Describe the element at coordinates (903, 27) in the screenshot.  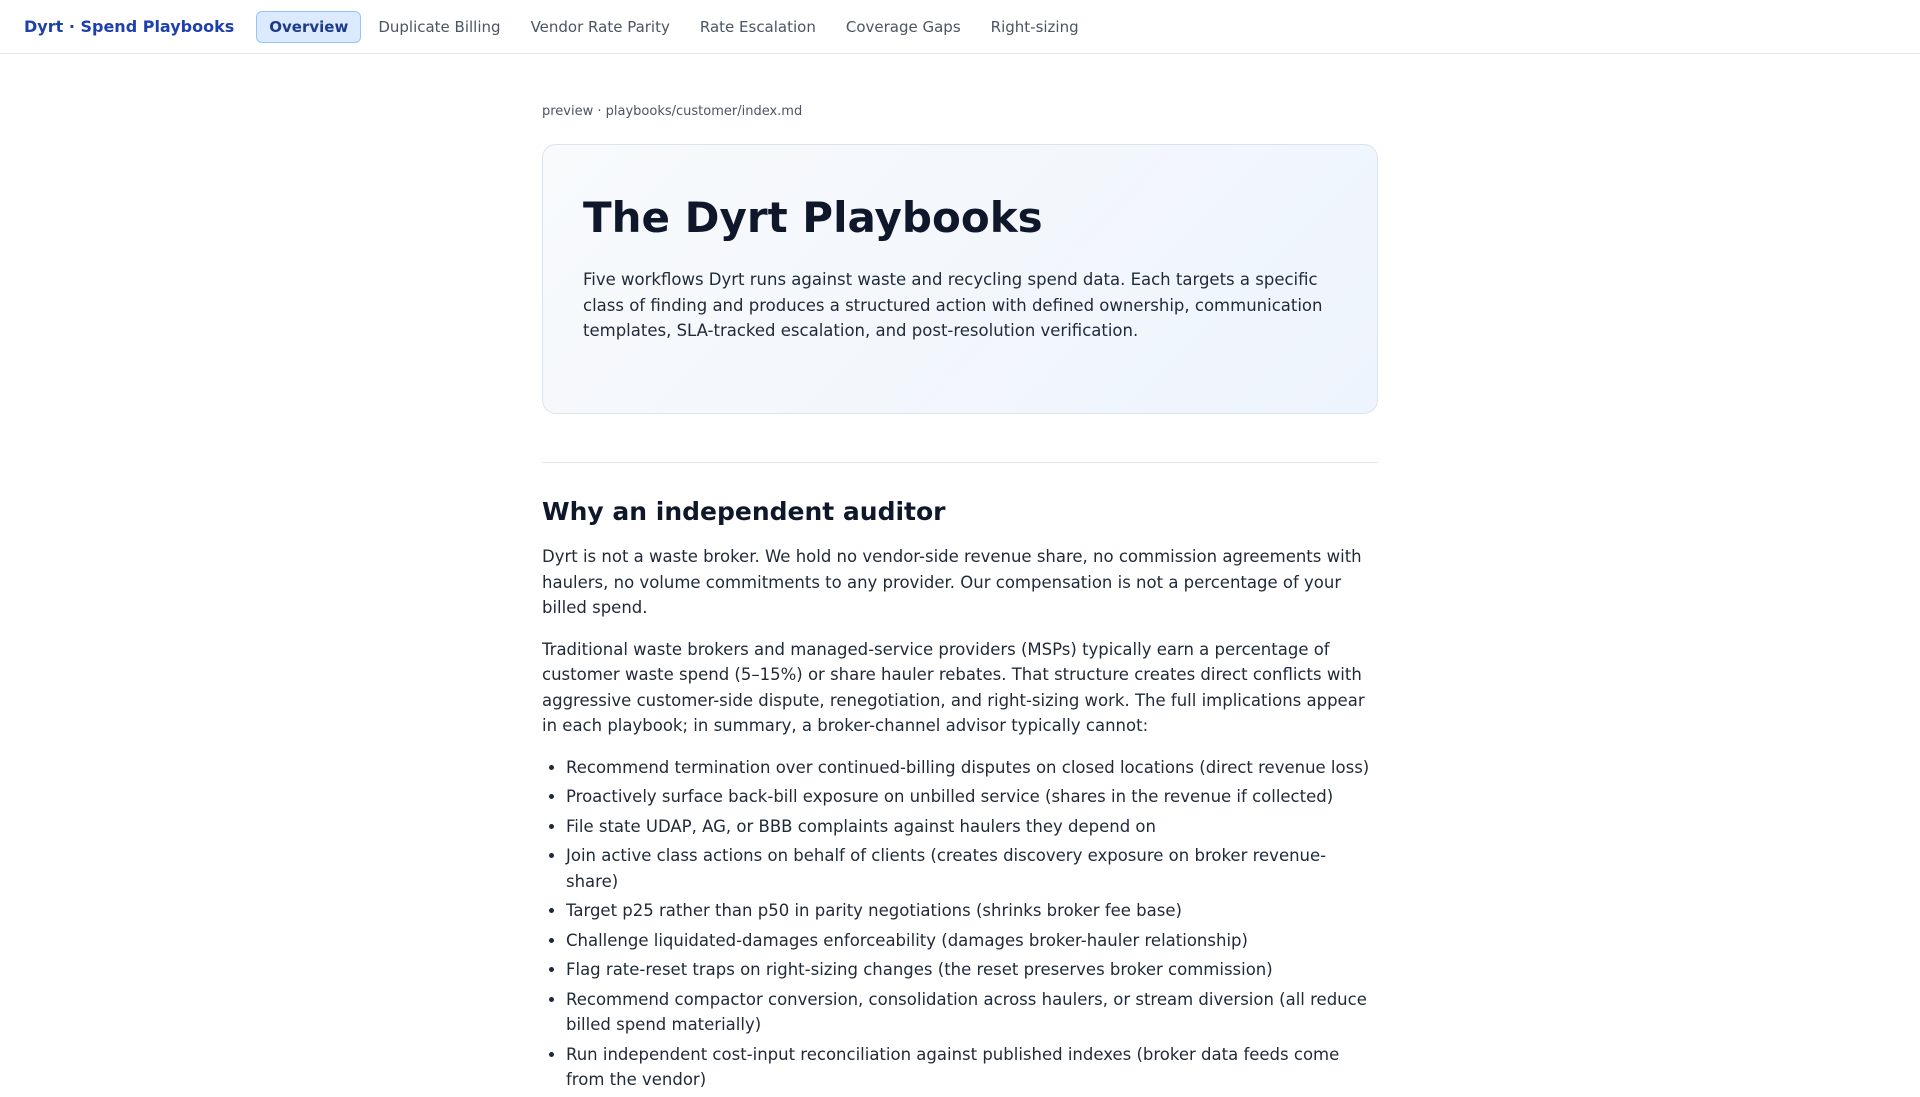
I see `tab-coverage-gaps: Coverage Gaps` at that location.